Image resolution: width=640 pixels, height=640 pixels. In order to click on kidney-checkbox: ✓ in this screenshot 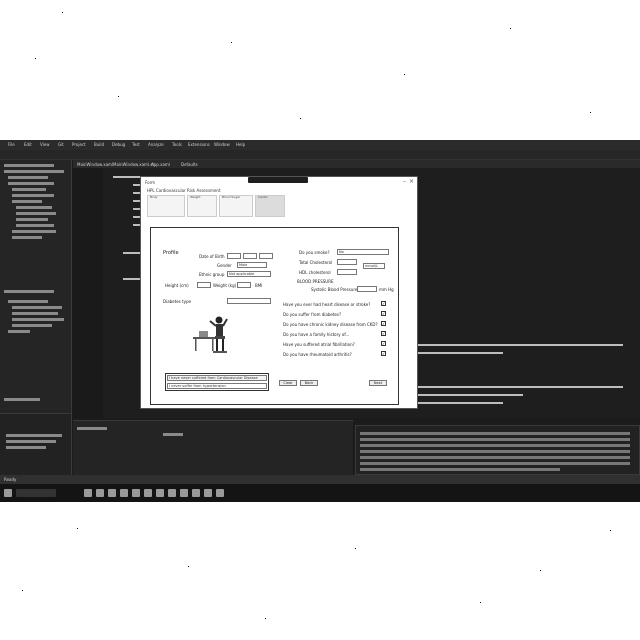, I will do `click(383, 323)`.